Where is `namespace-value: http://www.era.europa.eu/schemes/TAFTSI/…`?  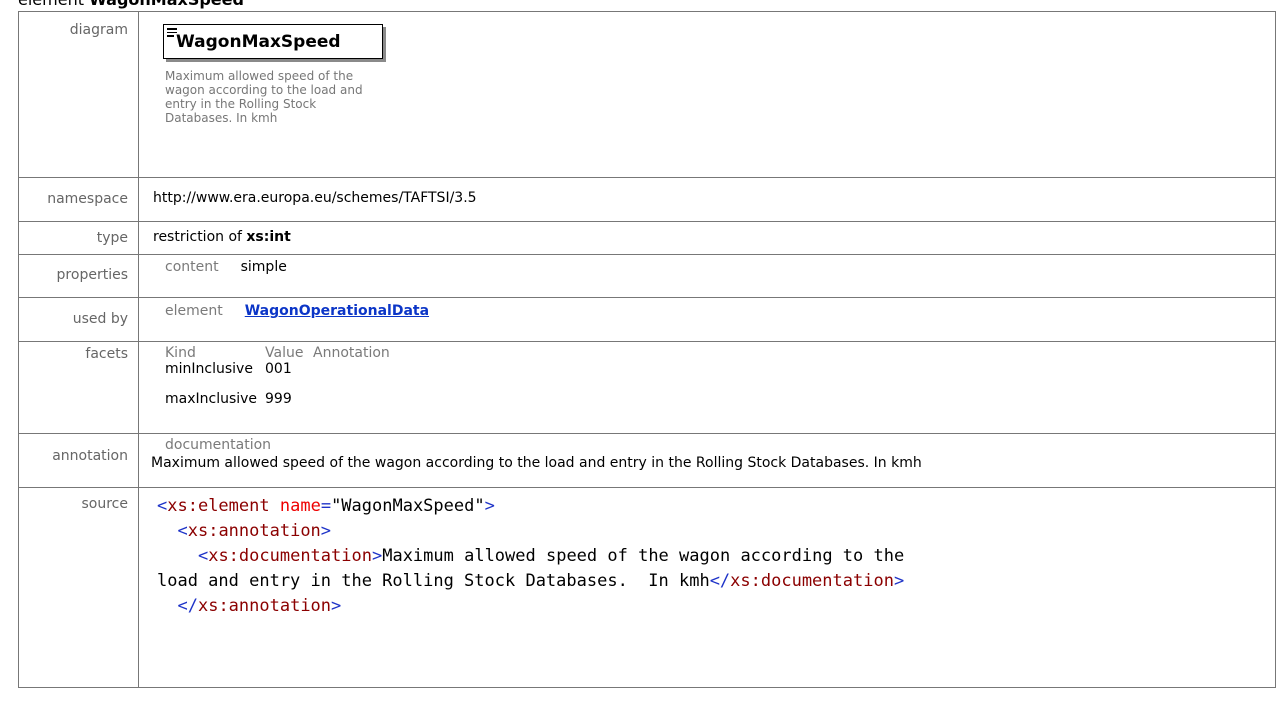 namespace-value: http://www.era.europa.eu/schemes/TAFTSI/… is located at coordinates (707, 199).